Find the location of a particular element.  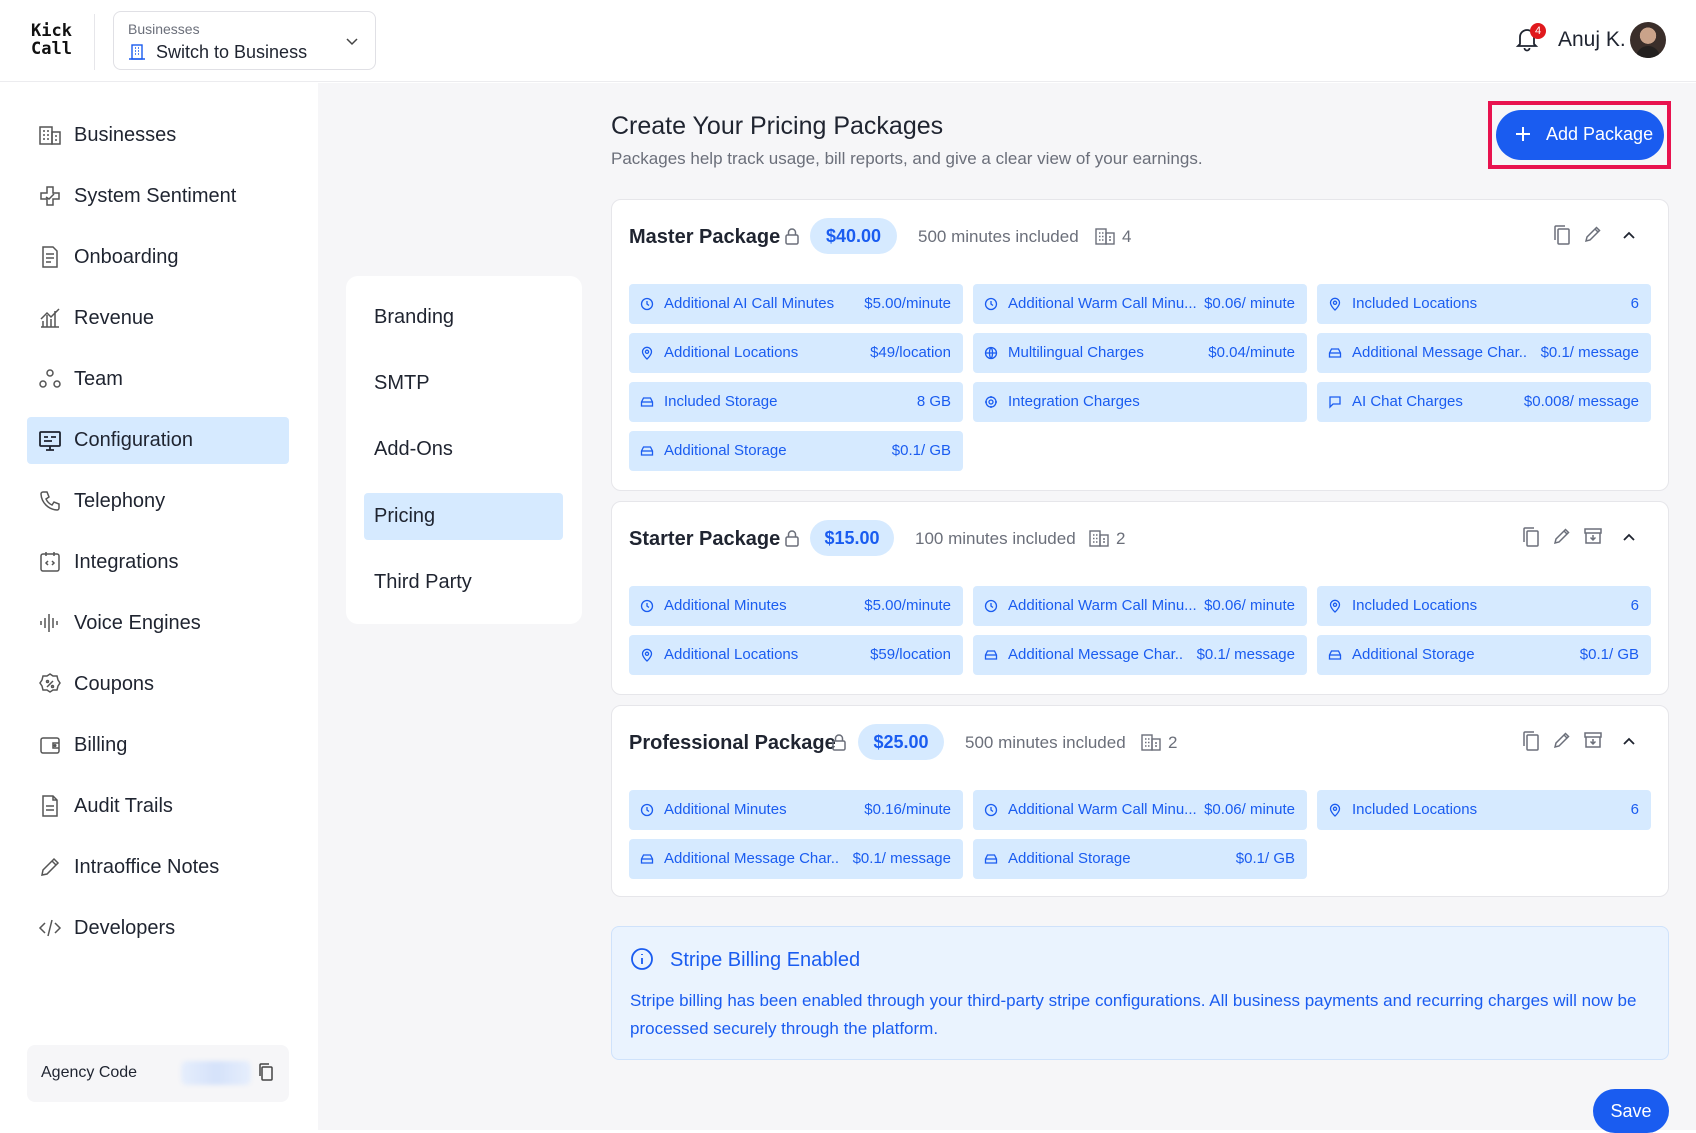

phone-icon is located at coordinates (50, 501).